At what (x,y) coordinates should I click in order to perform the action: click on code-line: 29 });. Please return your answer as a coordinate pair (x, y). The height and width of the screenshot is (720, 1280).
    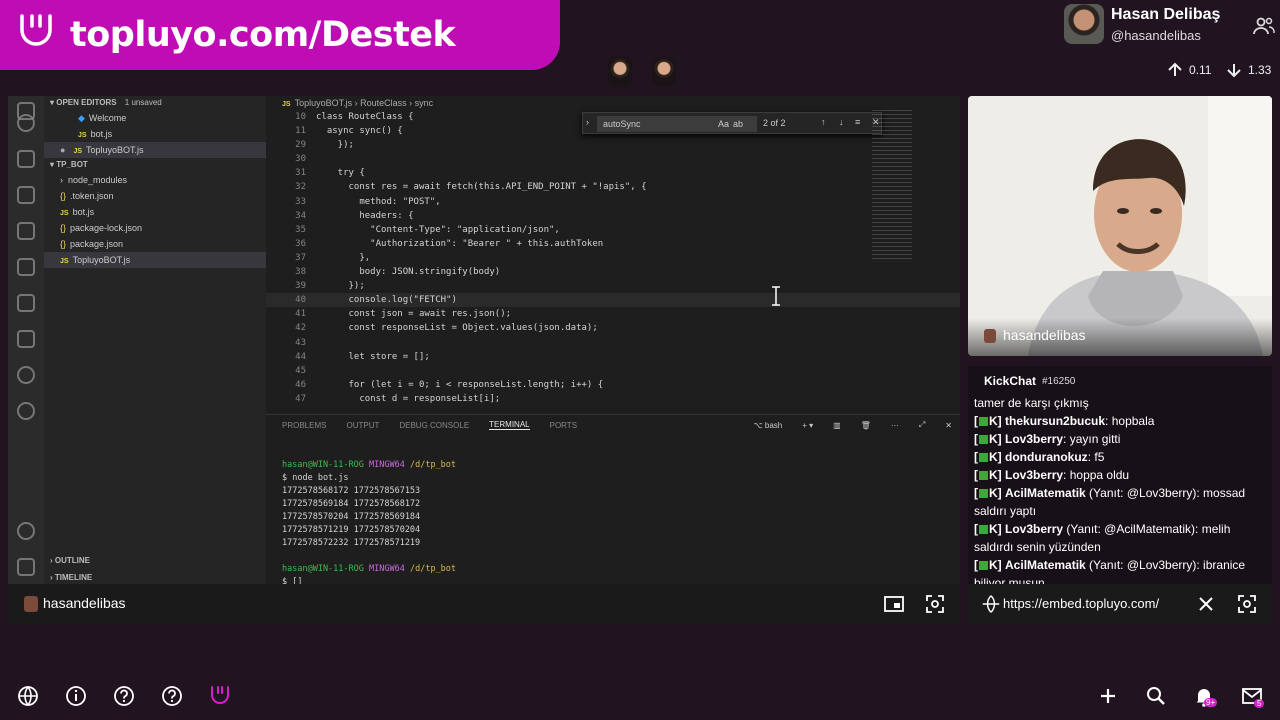
    Looking at the image, I should click on (613, 145).